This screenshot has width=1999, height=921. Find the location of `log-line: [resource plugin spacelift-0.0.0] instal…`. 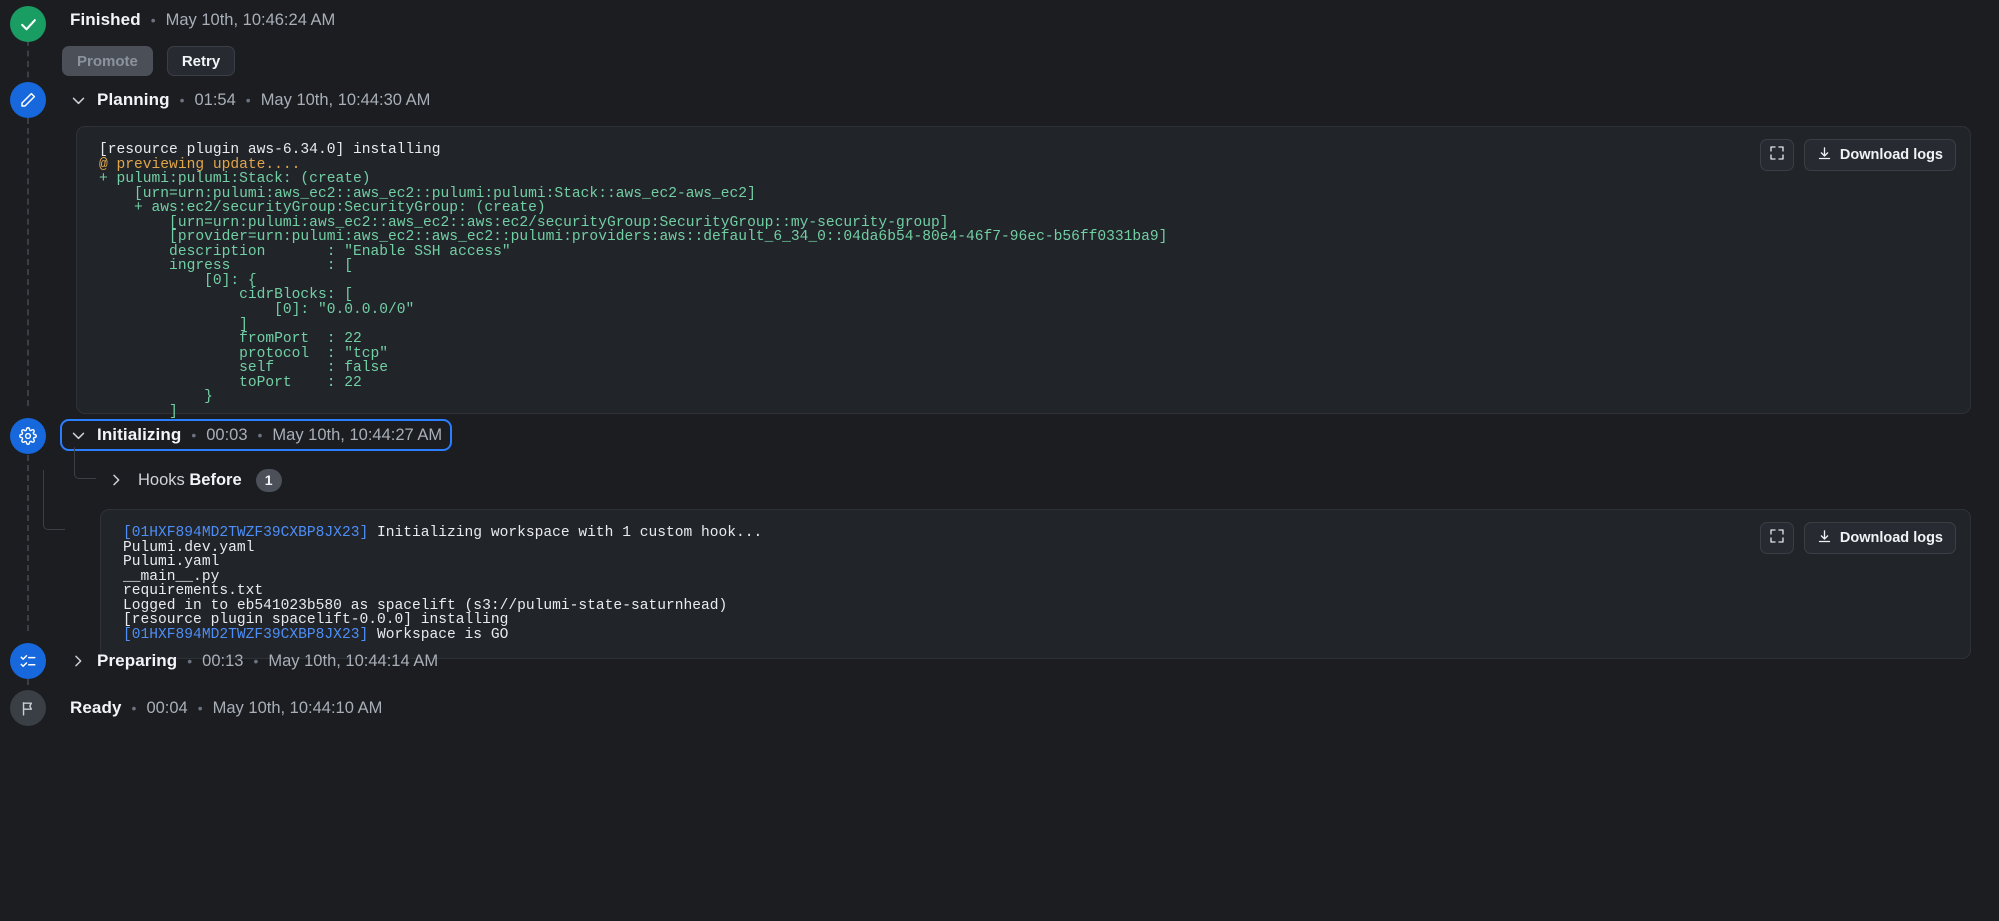

log-line: [resource plugin spacelift-0.0.0] instal… is located at coordinates (1036, 620).